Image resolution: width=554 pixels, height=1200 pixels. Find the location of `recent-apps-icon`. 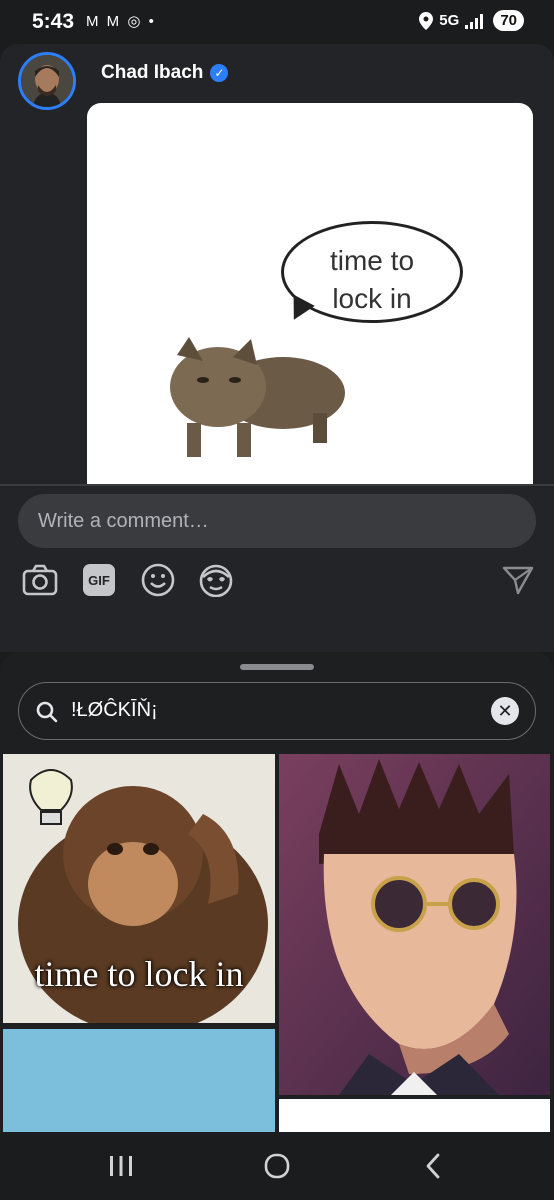

recent-apps-icon is located at coordinates (121, 1166).